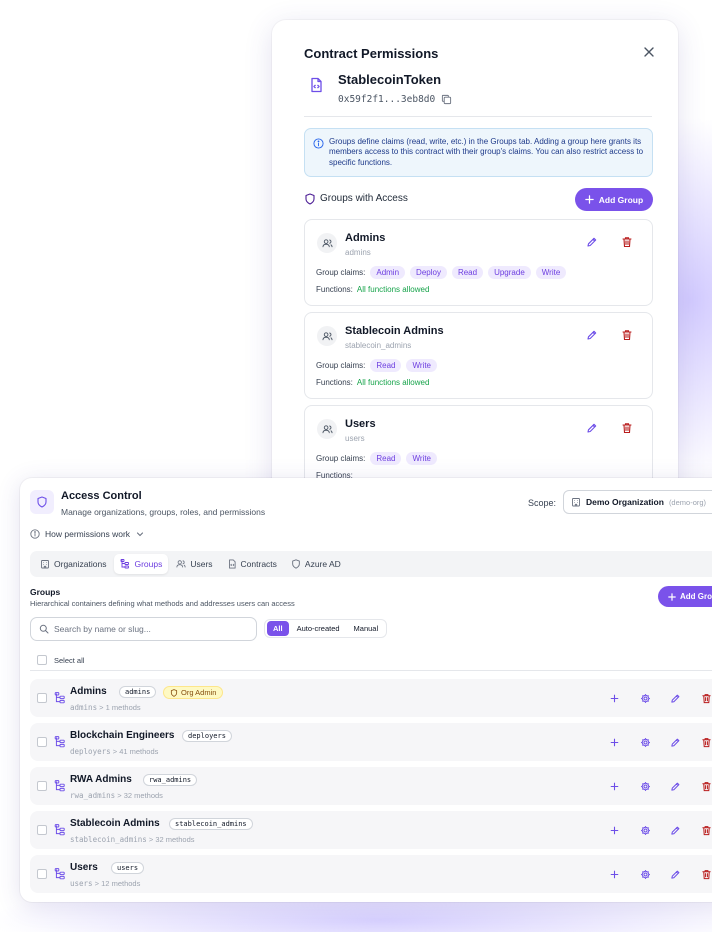 The width and height of the screenshot is (712, 932). What do you see at coordinates (446, 99) in the screenshot?
I see `copy-icon` at bounding box center [446, 99].